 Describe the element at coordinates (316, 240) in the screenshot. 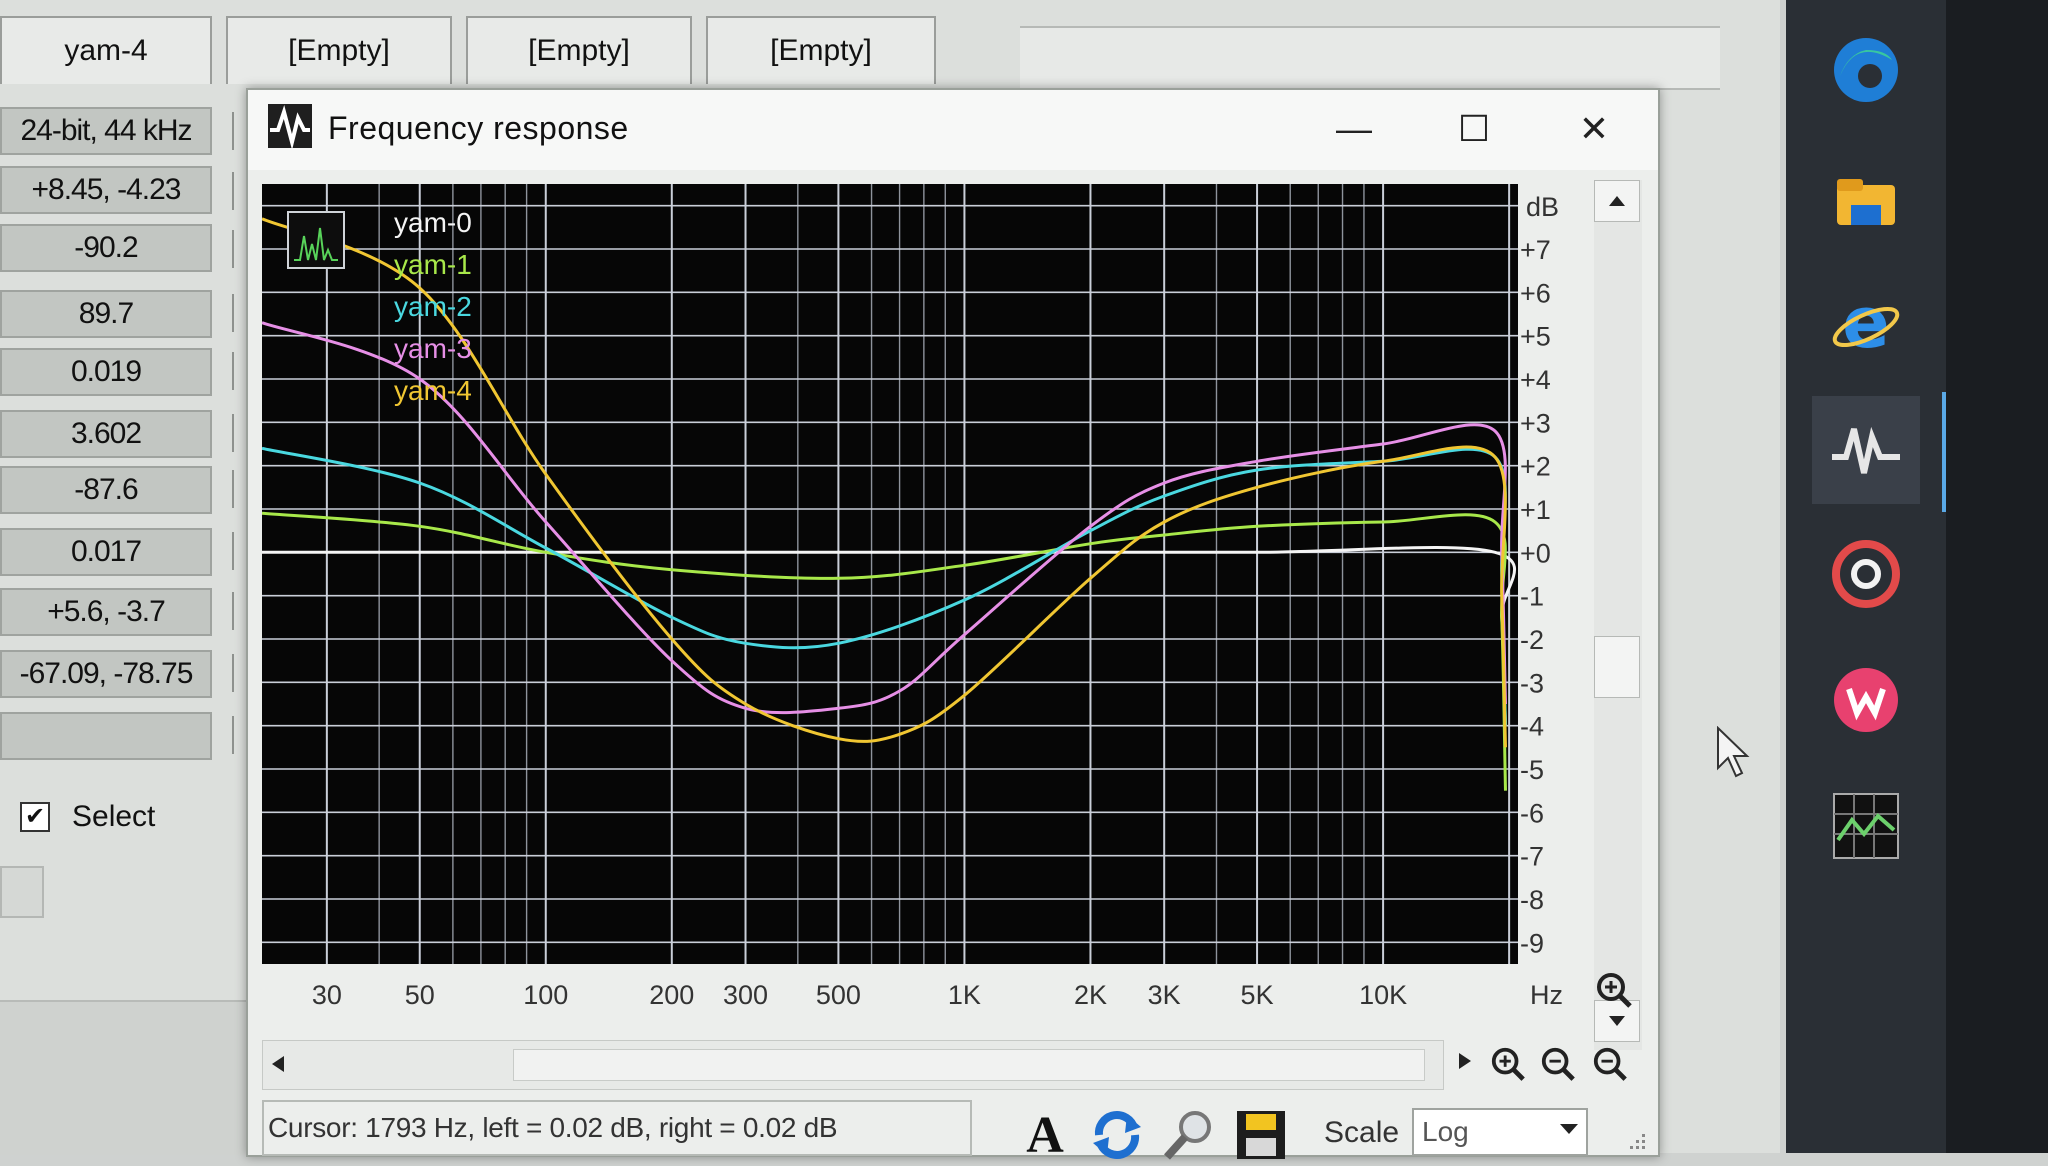

I see `legend-spectrum-icon` at that location.